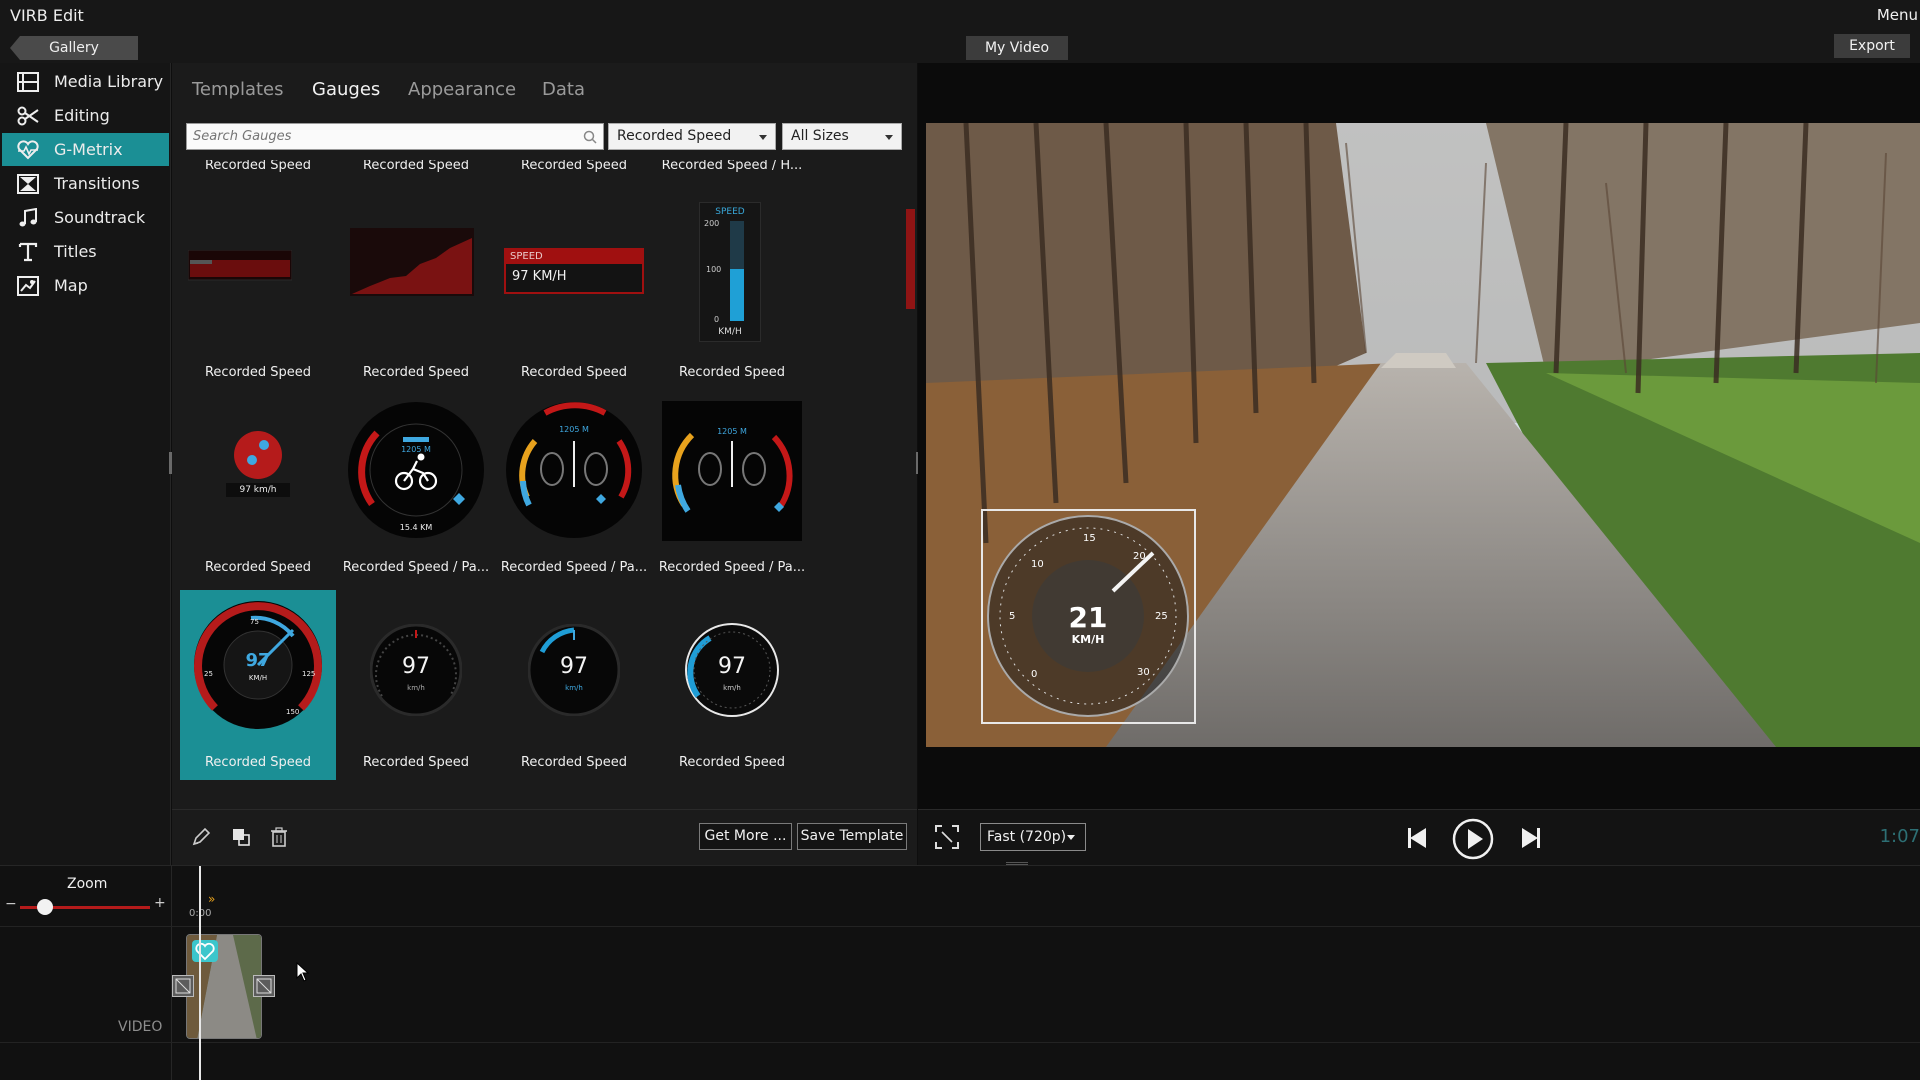 Image resolution: width=1920 pixels, height=1080 pixels. Describe the element at coordinates (202, 838) in the screenshot. I see `pencil-icon` at that location.